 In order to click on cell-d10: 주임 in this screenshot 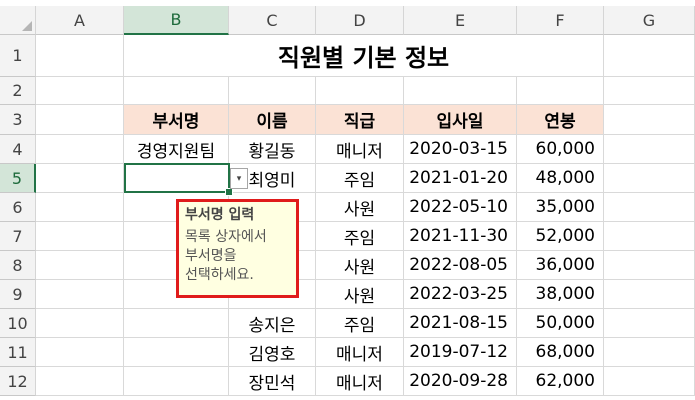, I will do `click(360, 323)`.